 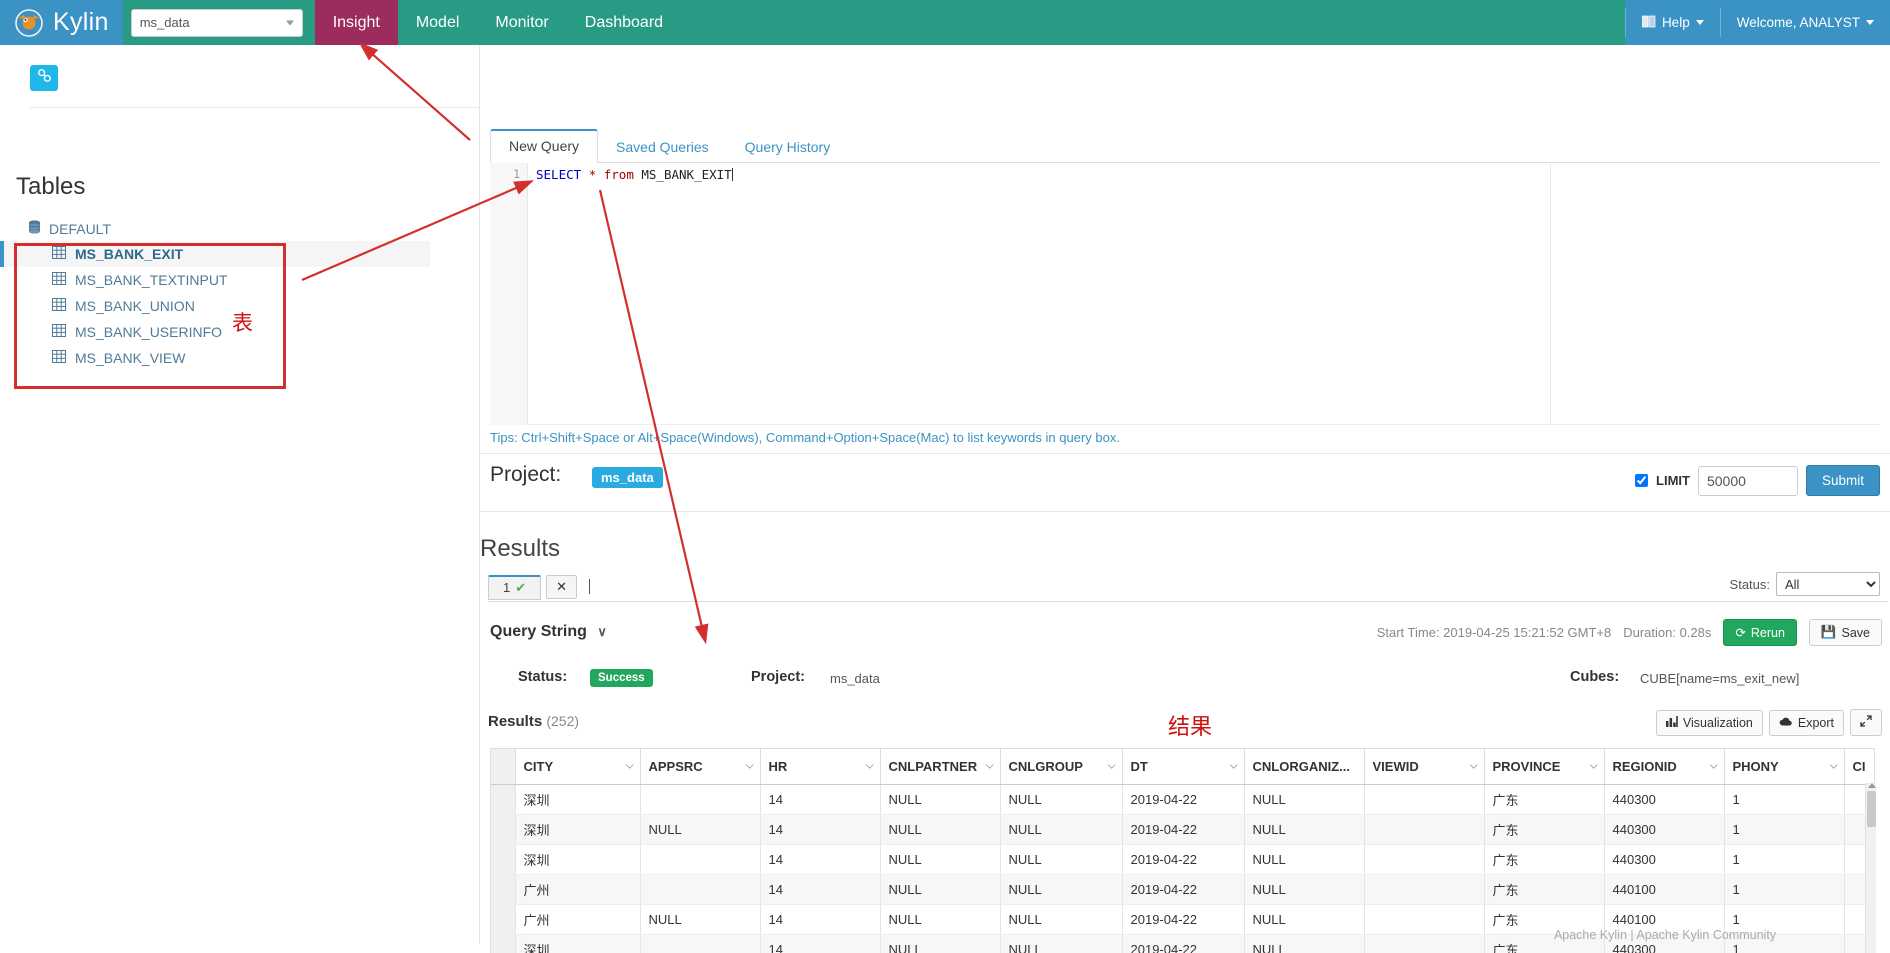 I want to click on table-header-regionid: REGIONID ⌵, so click(x=1664, y=767).